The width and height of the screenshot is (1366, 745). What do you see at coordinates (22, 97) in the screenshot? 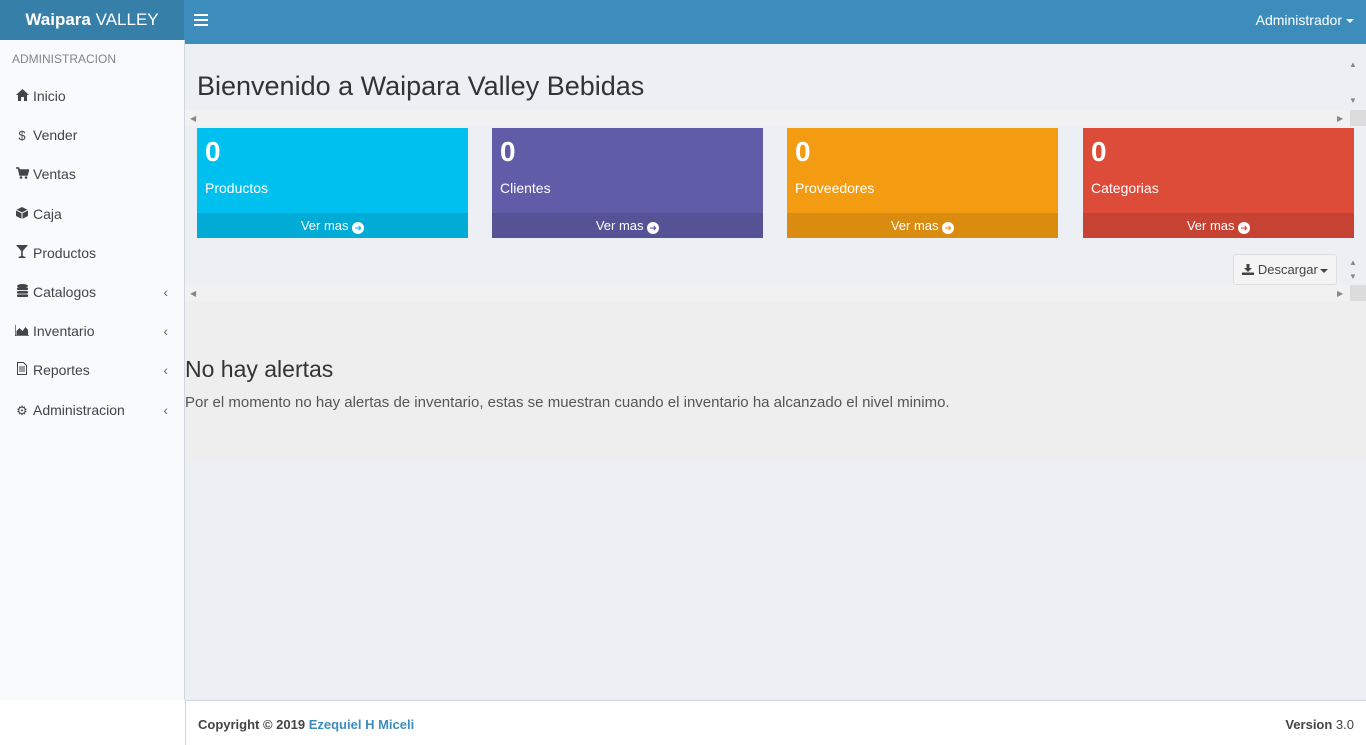
I see `home-icon` at bounding box center [22, 97].